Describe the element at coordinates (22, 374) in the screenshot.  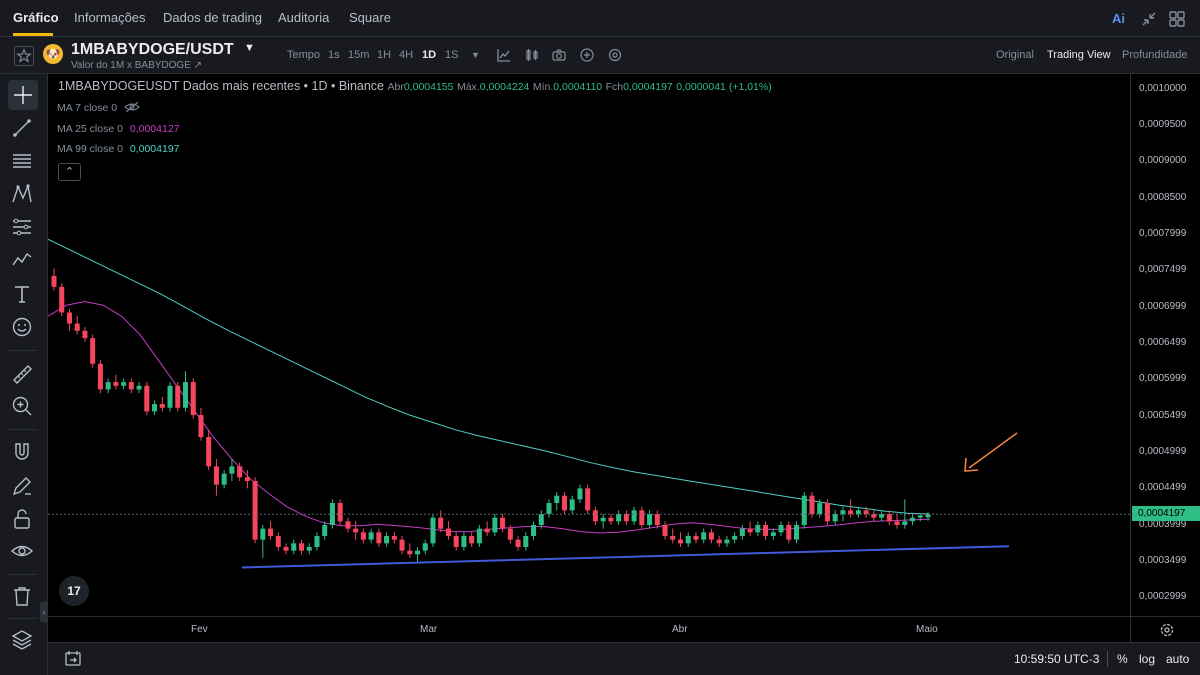
I see `ruler-icon` at that location.